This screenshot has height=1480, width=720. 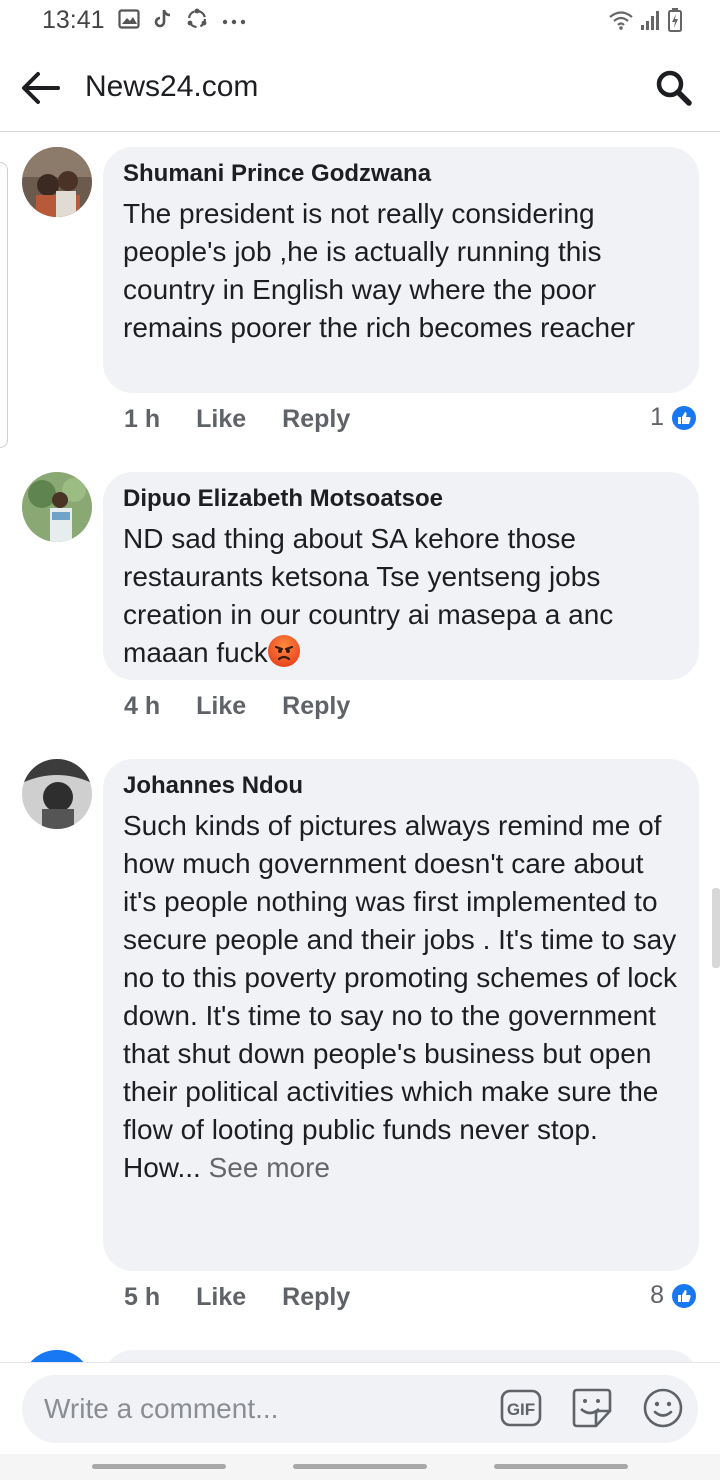 I want to click on sticker-icon, so click(x=592, y=1410).